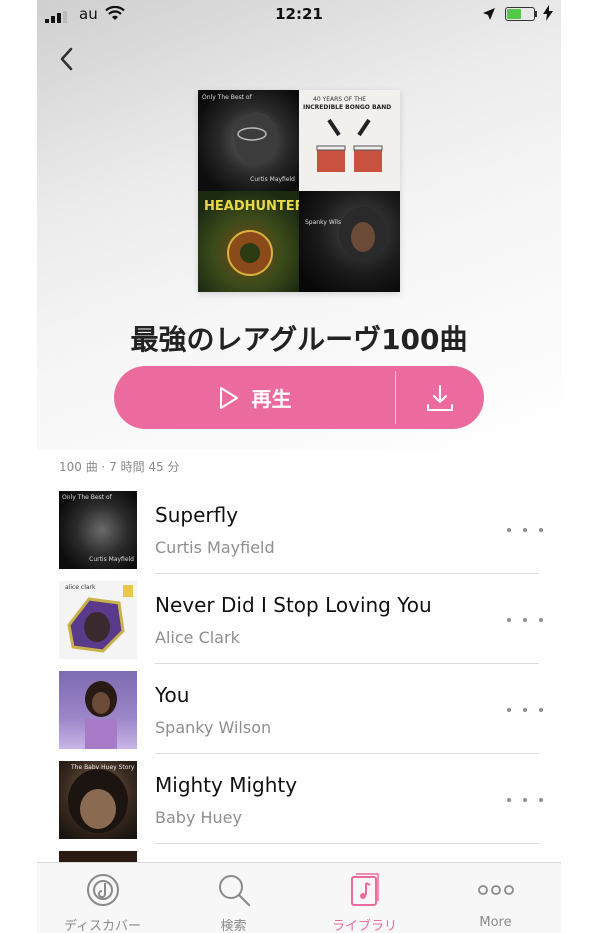 This screenshot has height=933, width=600. What do you see at coordinates (234, 891) in the screenshot?
I see `search-icon` at bounding box center [234, 891].